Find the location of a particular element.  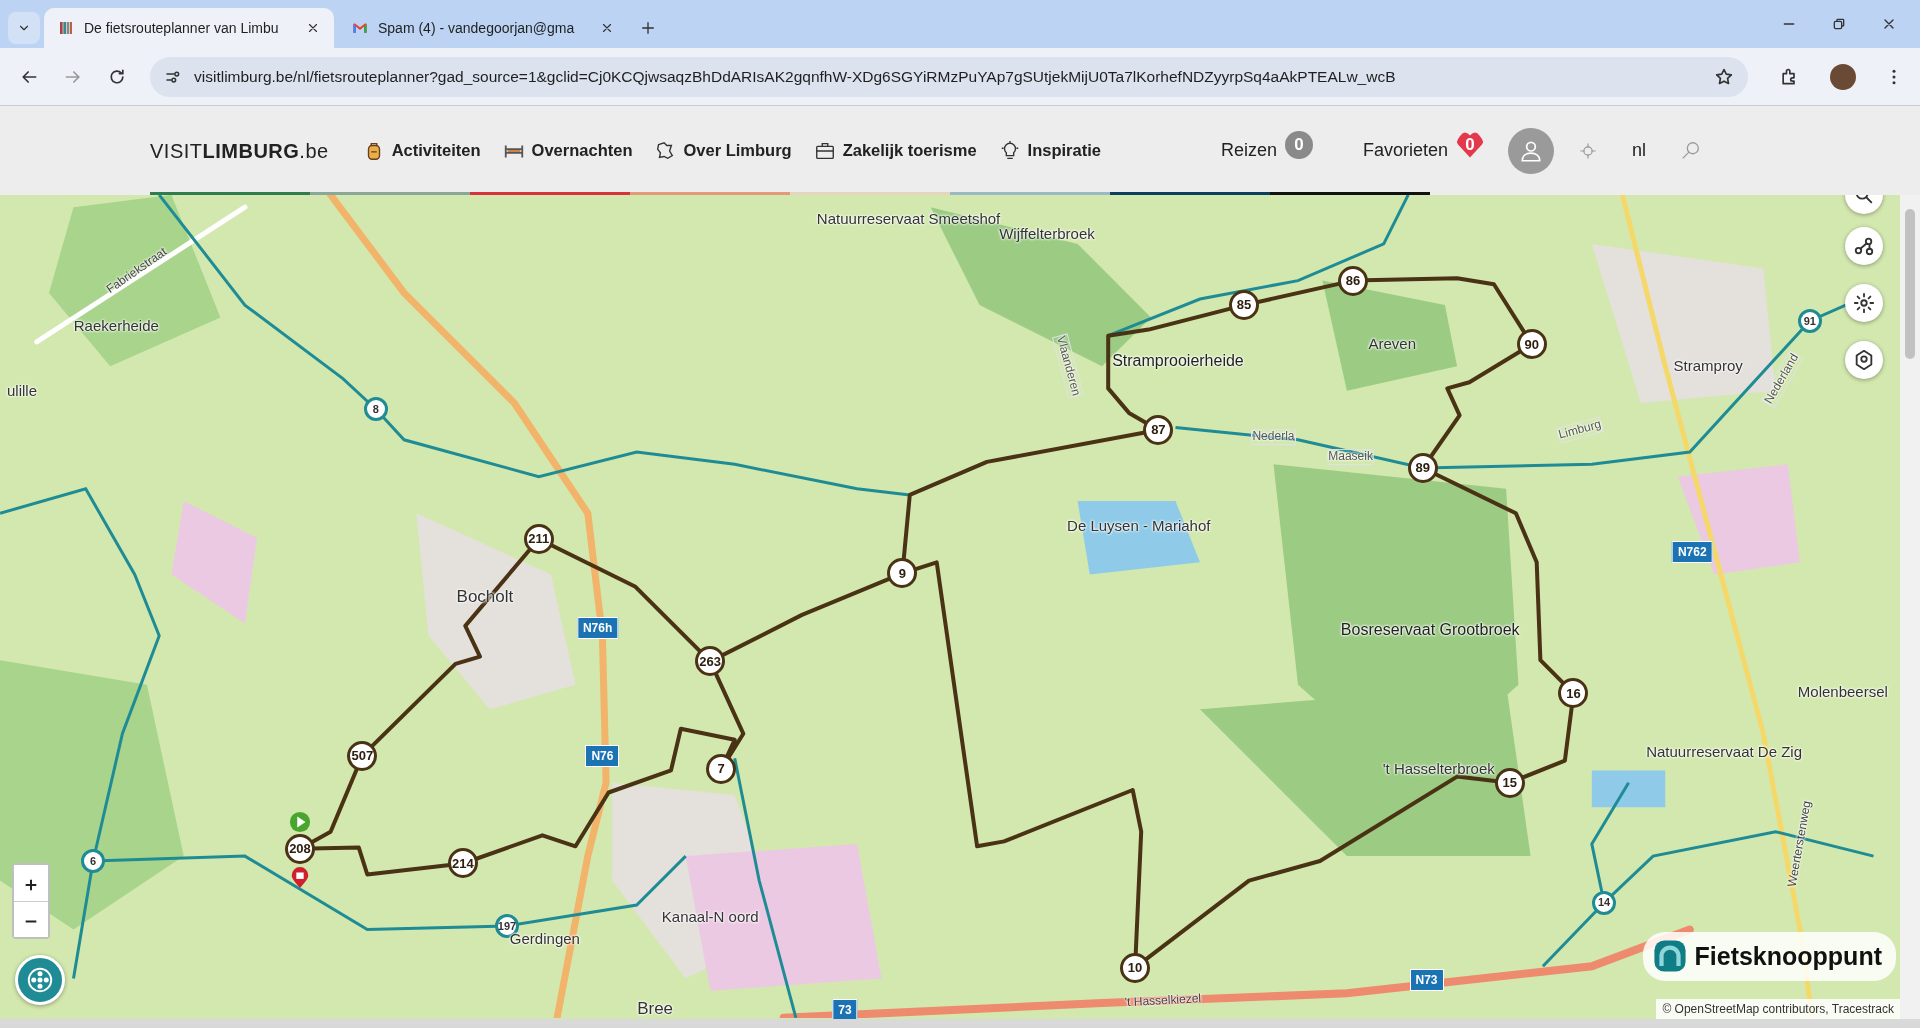

route-node: 8 is located at coordinates (375, 409).